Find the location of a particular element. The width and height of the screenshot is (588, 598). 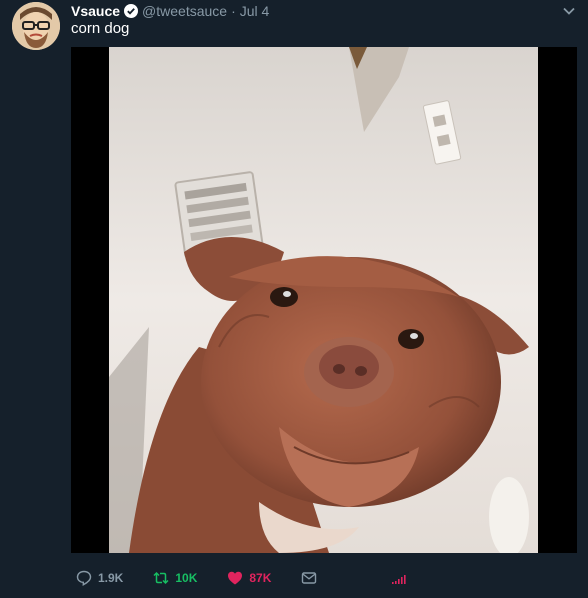

bar-chart-icon is located at coordinates (399, 579).